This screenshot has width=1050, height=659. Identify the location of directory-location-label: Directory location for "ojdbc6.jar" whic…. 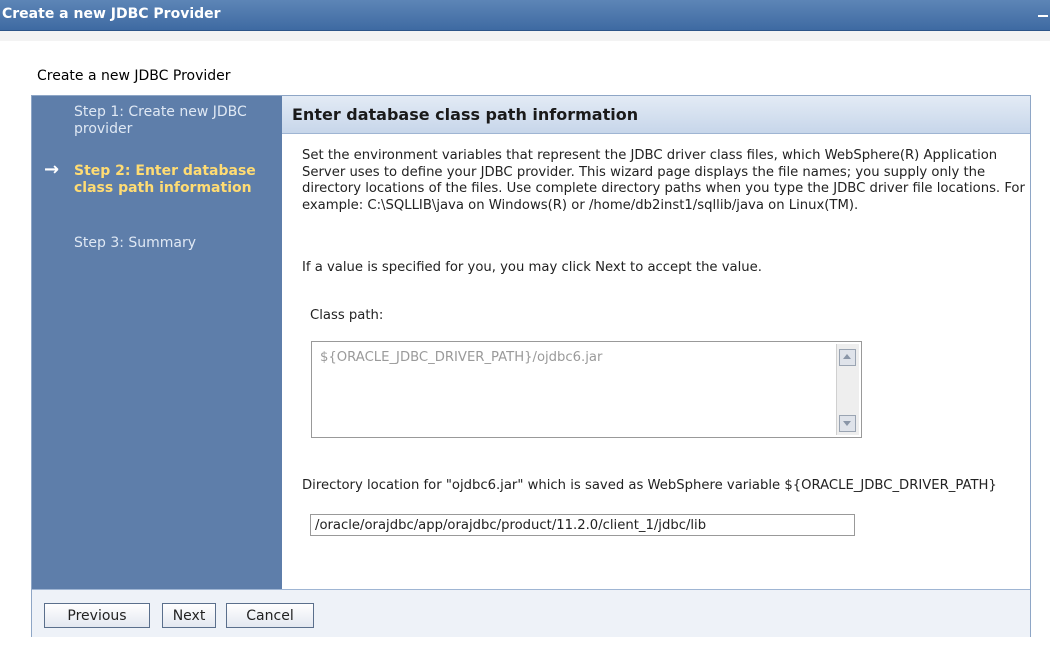
(649, 485).